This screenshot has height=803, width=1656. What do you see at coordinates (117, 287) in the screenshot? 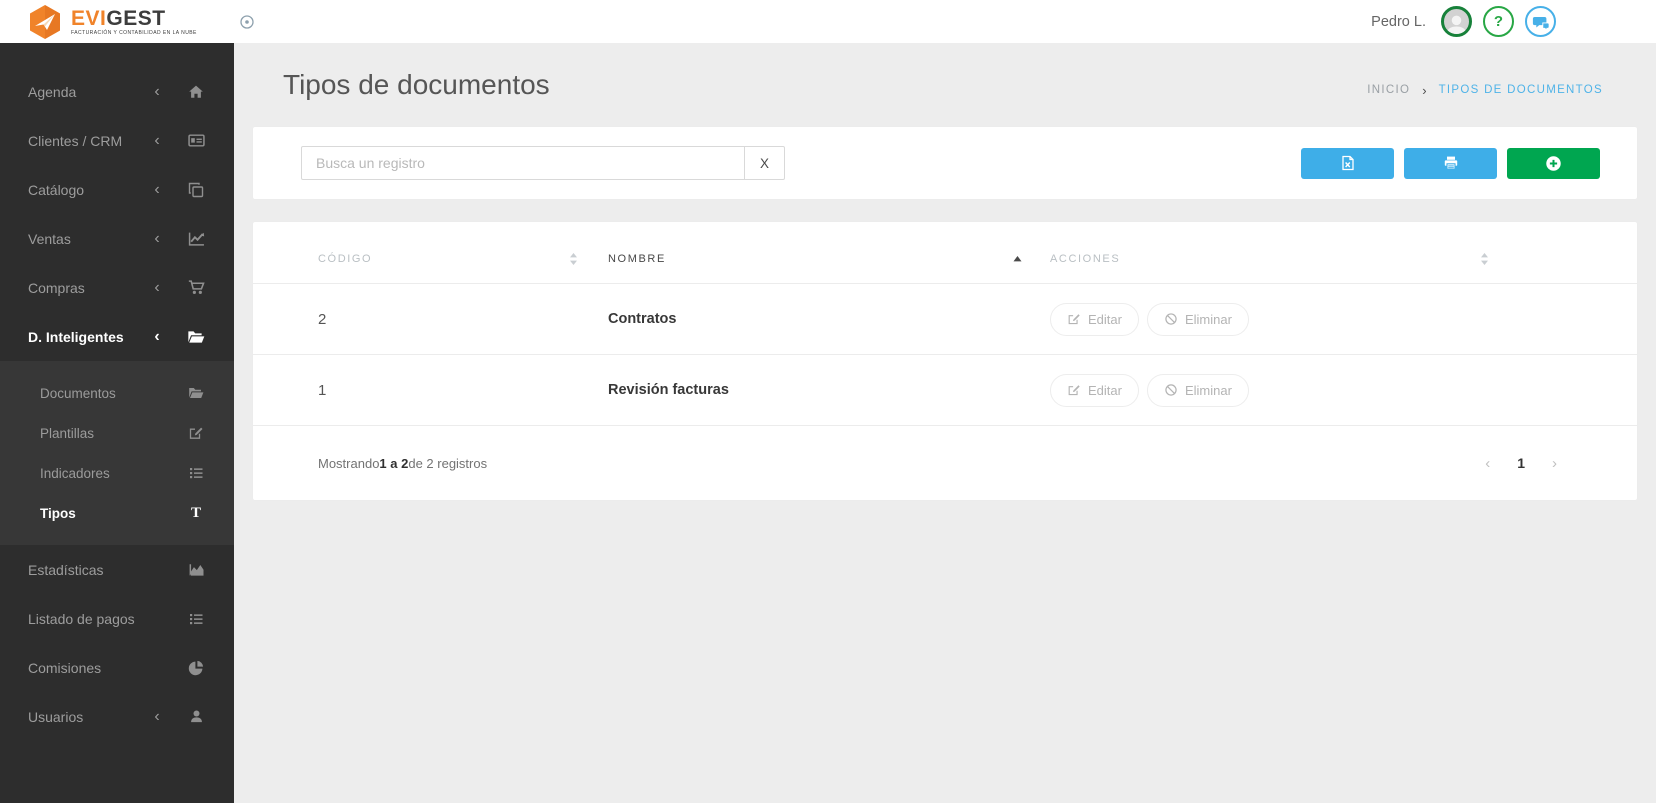
I see `sidebar-item-compras: Compras ‹` at bounding box center [117, 287].